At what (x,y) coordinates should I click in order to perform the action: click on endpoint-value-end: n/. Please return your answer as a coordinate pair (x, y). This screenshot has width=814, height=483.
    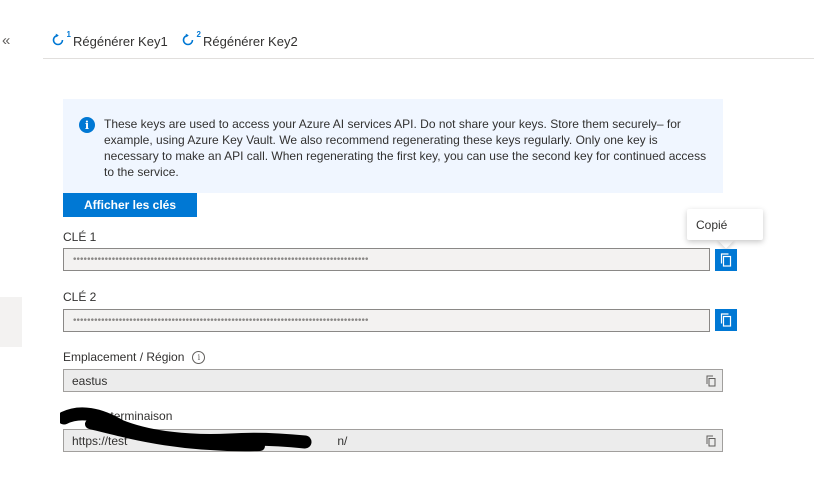
    Looking at the image, I should click on (342, 440).